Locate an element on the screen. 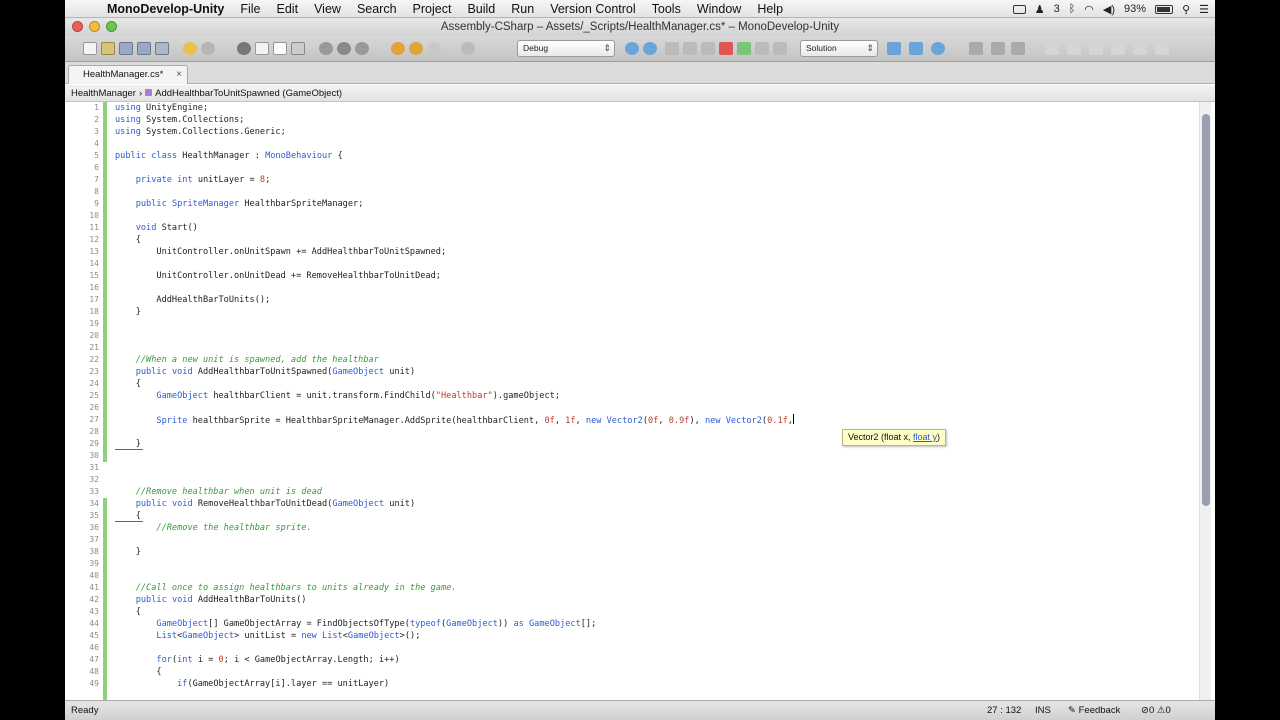 This screenshot has width=1280, height=720. code-line: 10 is located at coordinates (640, 216).